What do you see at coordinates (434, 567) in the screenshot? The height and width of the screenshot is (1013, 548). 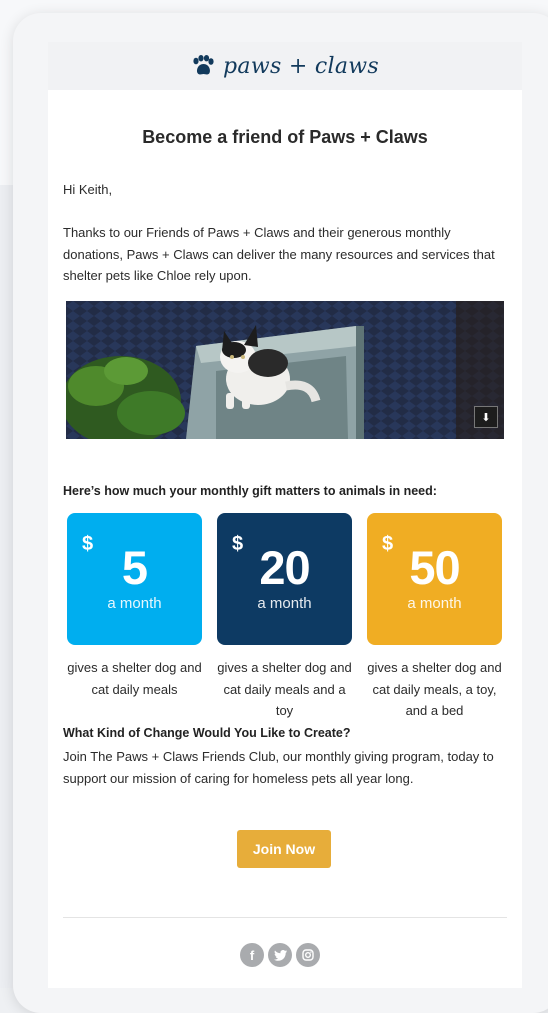 I see `tier-amount: 50` at bounding box center [434, 567].